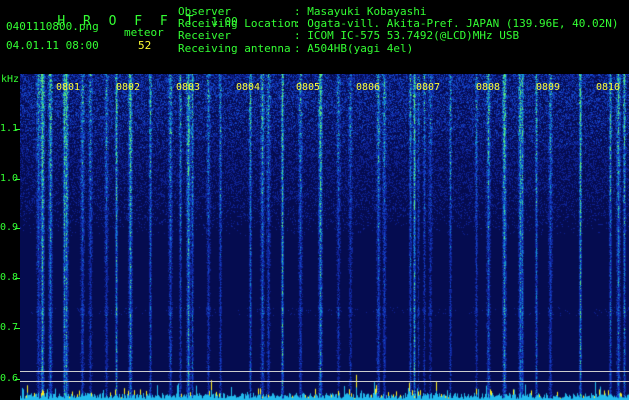 The width and height of the screenshot is (629, 400). Describe the element at coordinates (68, 87) in the screenshot. I see `time-label: 0801` at that location.